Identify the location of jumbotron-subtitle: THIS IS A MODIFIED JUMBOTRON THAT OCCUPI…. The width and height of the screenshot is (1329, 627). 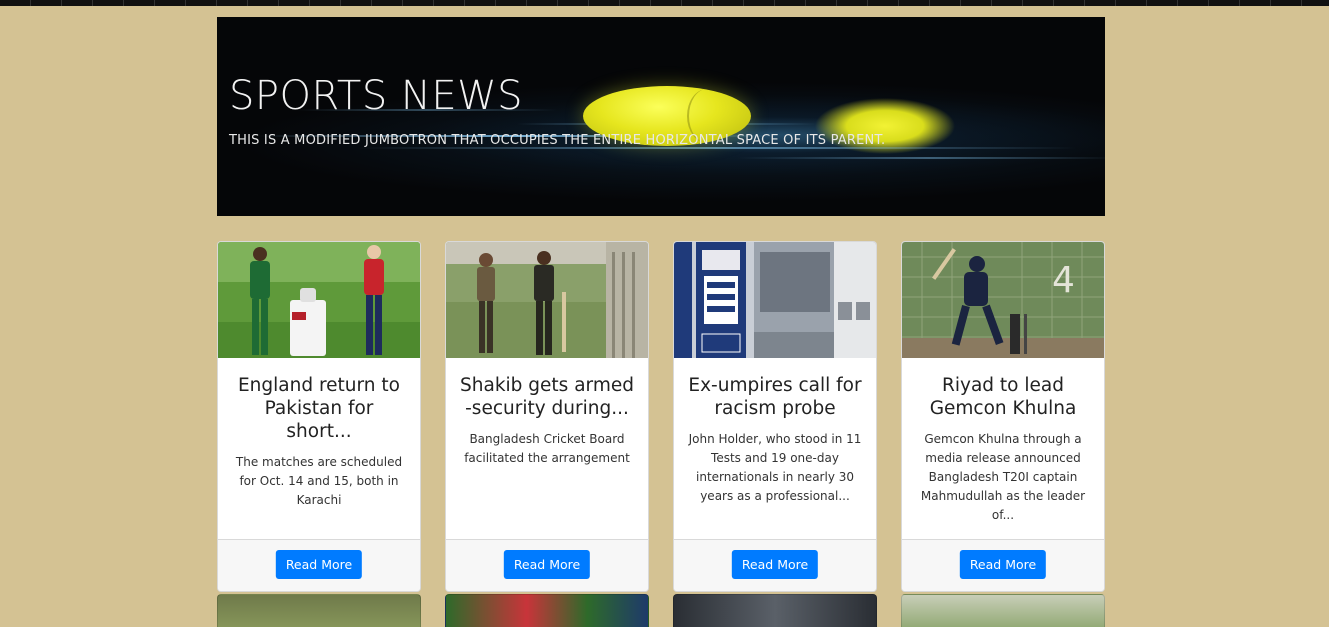
(557, 140).